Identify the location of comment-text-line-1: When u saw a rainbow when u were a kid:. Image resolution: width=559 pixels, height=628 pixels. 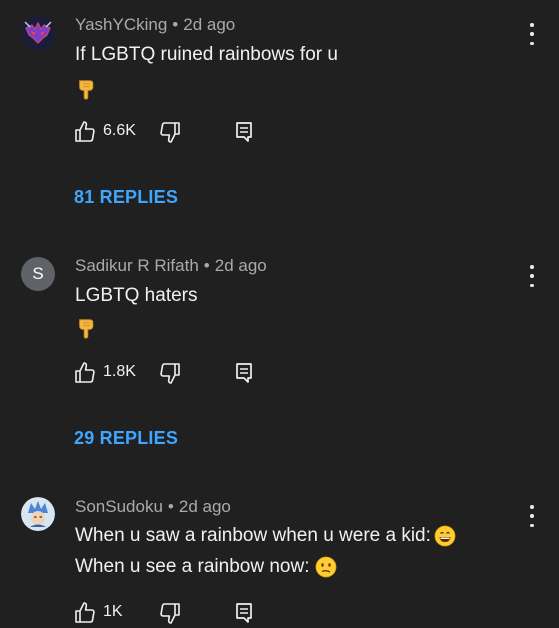
(265, 536).